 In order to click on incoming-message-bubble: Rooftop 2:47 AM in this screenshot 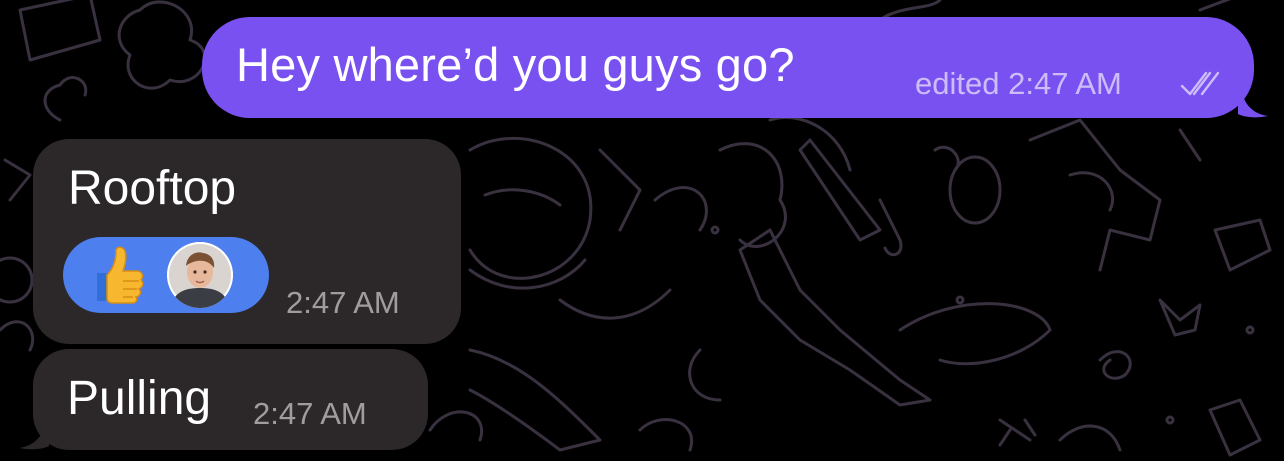, I will do `click(247, 241)`.